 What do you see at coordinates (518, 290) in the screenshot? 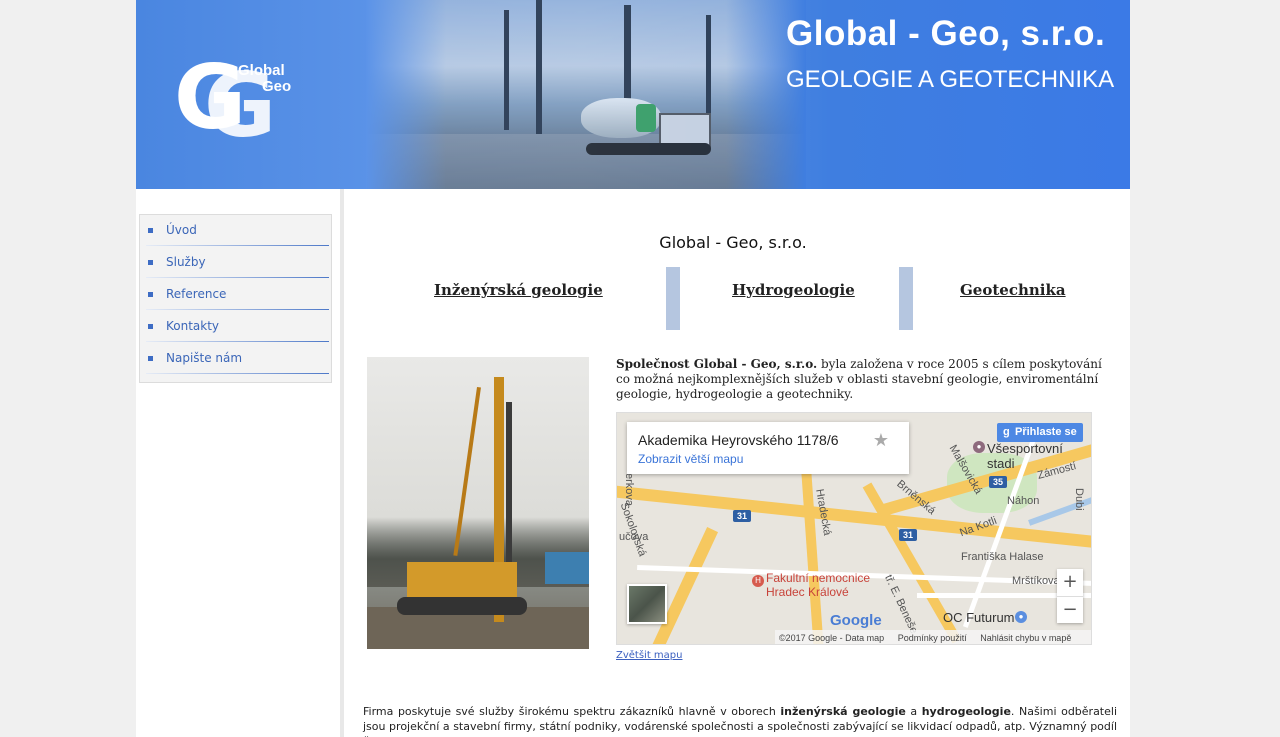
I see `tab-inzenyrska-geologie: Inženýrská geologie` at bounding box center [518, 290].